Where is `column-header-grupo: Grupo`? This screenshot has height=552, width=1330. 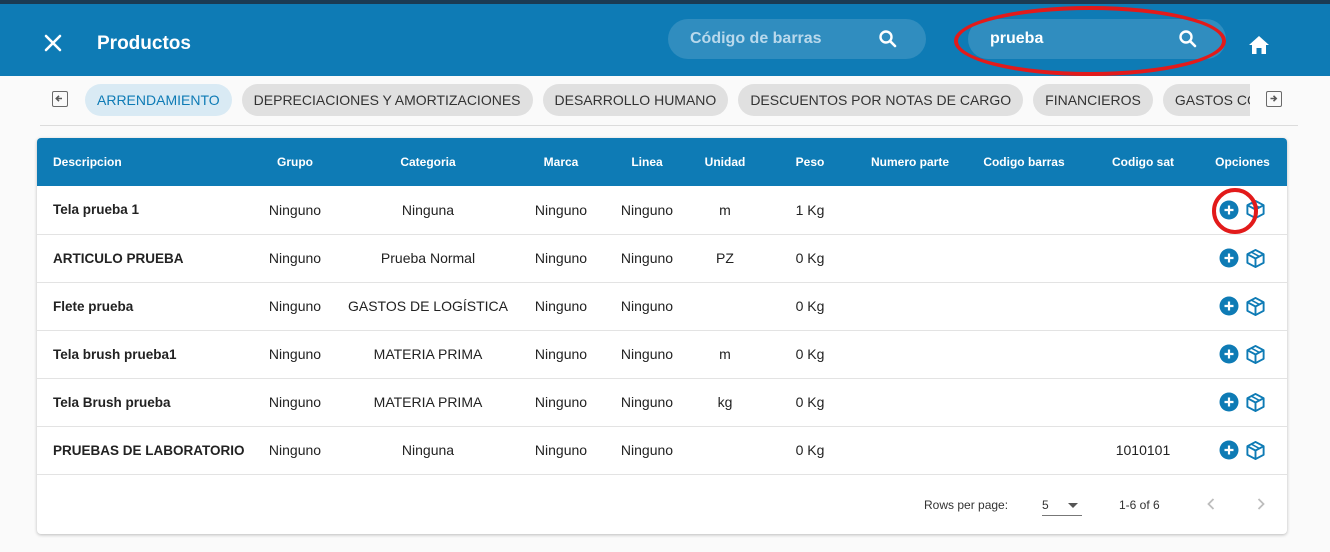 column-header-grupo: Grupo is located at coordinates (295, 162).